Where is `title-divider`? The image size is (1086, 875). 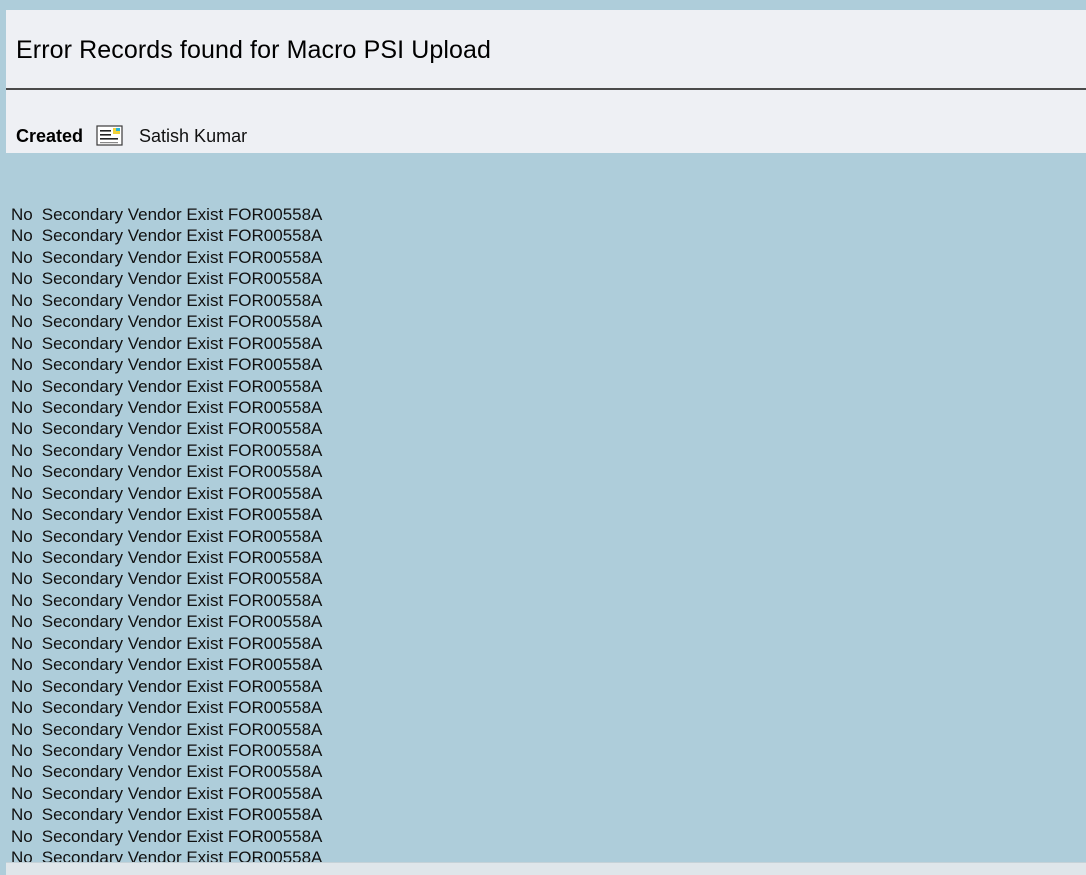
title-divider is located at coordinates (546, 89).